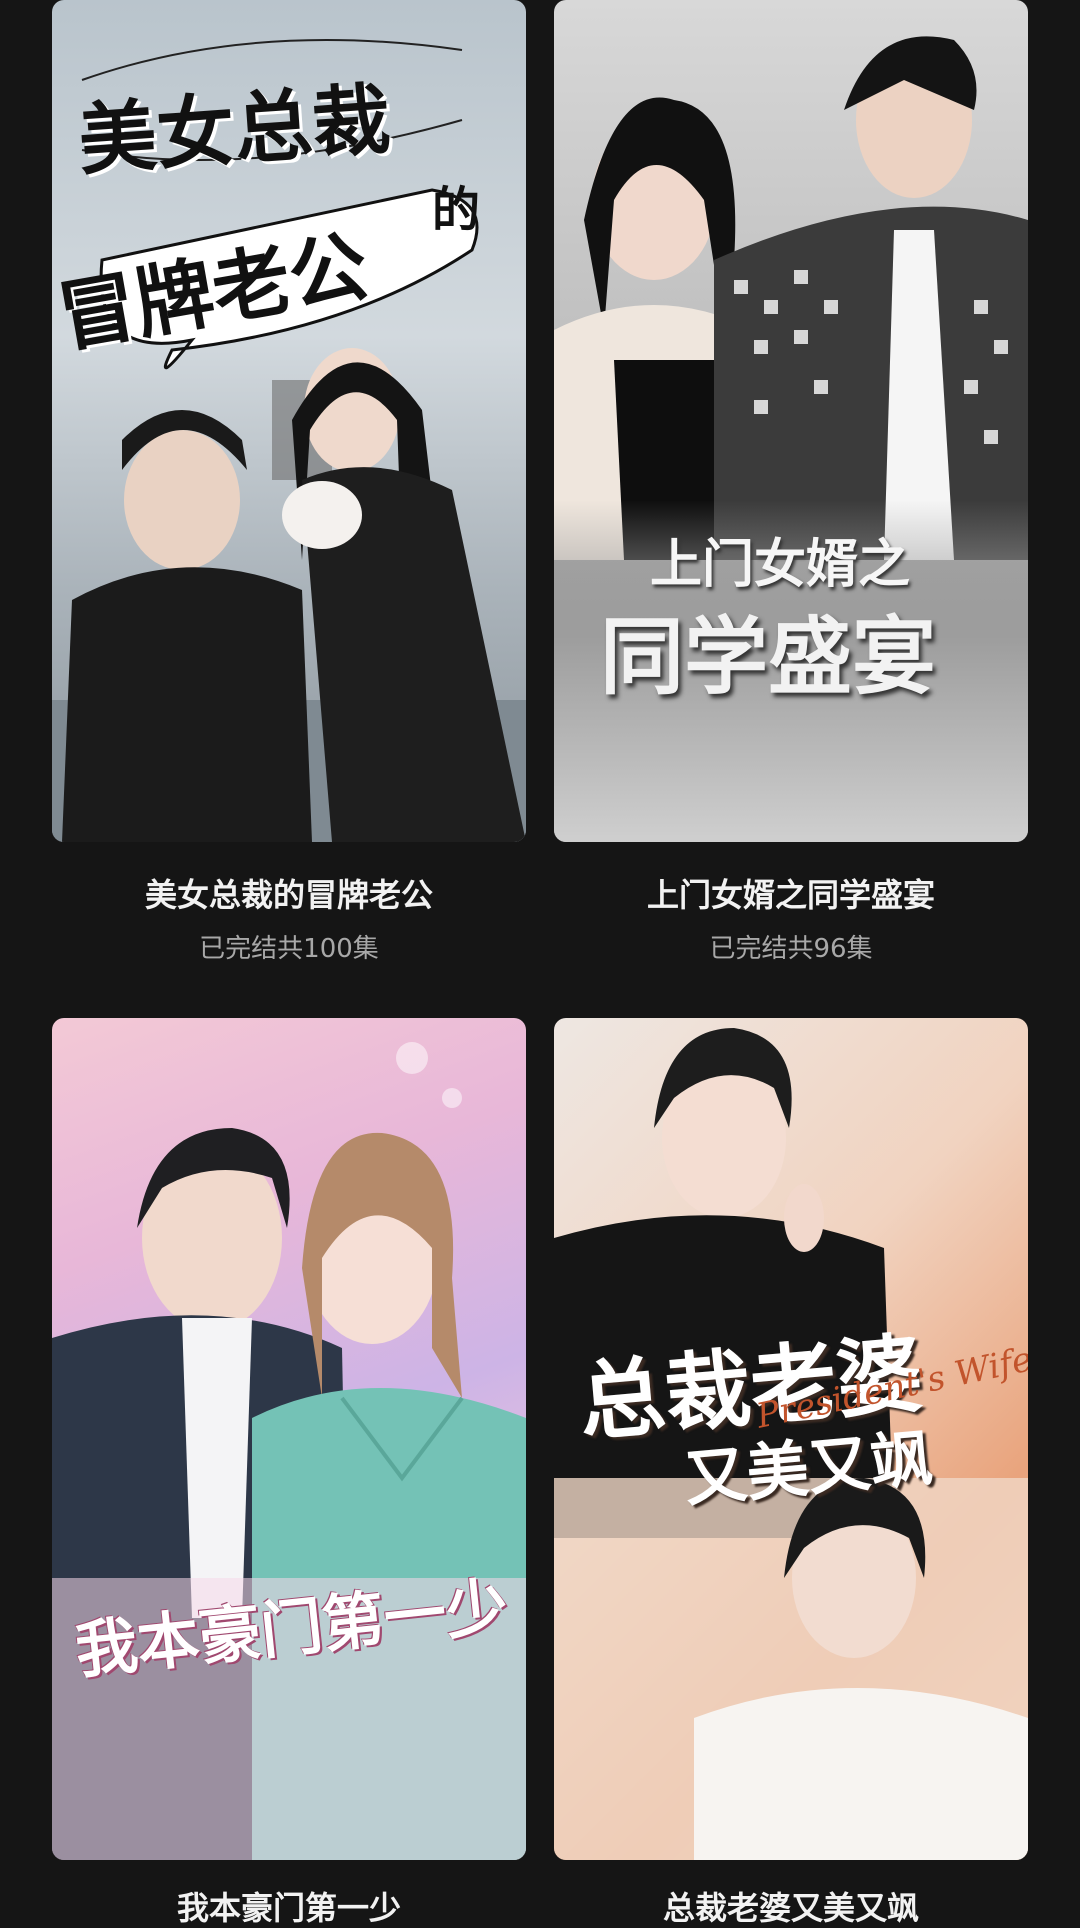 This screenshot has width=1080, height=1928. I want to click on drama-status-1: 已完结共100集, so click(289, 949).